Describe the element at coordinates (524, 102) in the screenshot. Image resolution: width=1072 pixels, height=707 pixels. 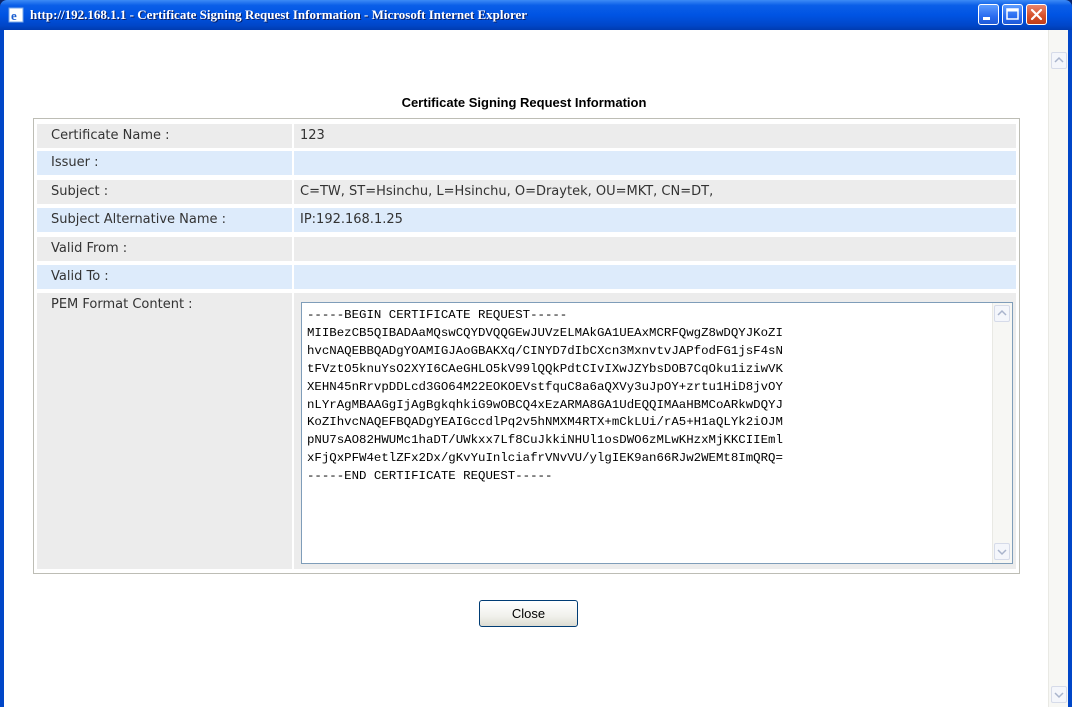
I see `page-title: Certificate Signing Request Information` at that location.